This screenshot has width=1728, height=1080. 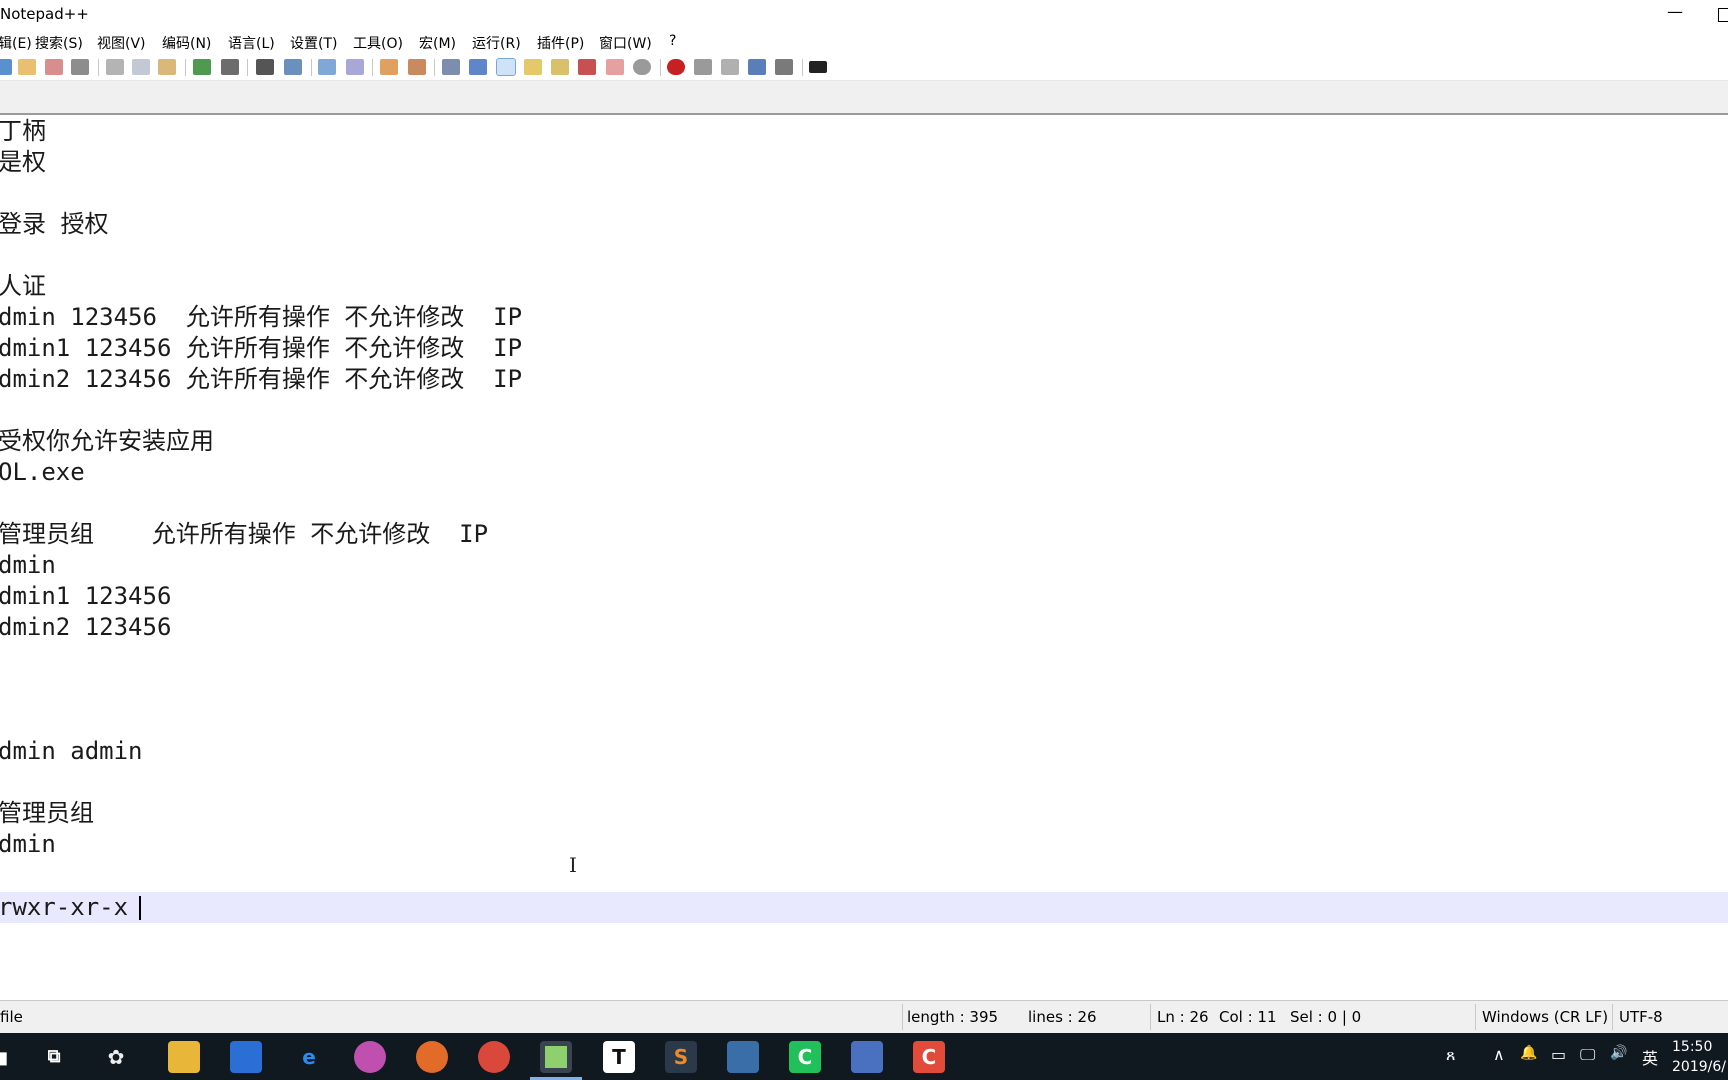 What do you see at coordinates (28, 844) in the screenshot?
I see `editor-line: dmin` at bounding box center [28, 844].